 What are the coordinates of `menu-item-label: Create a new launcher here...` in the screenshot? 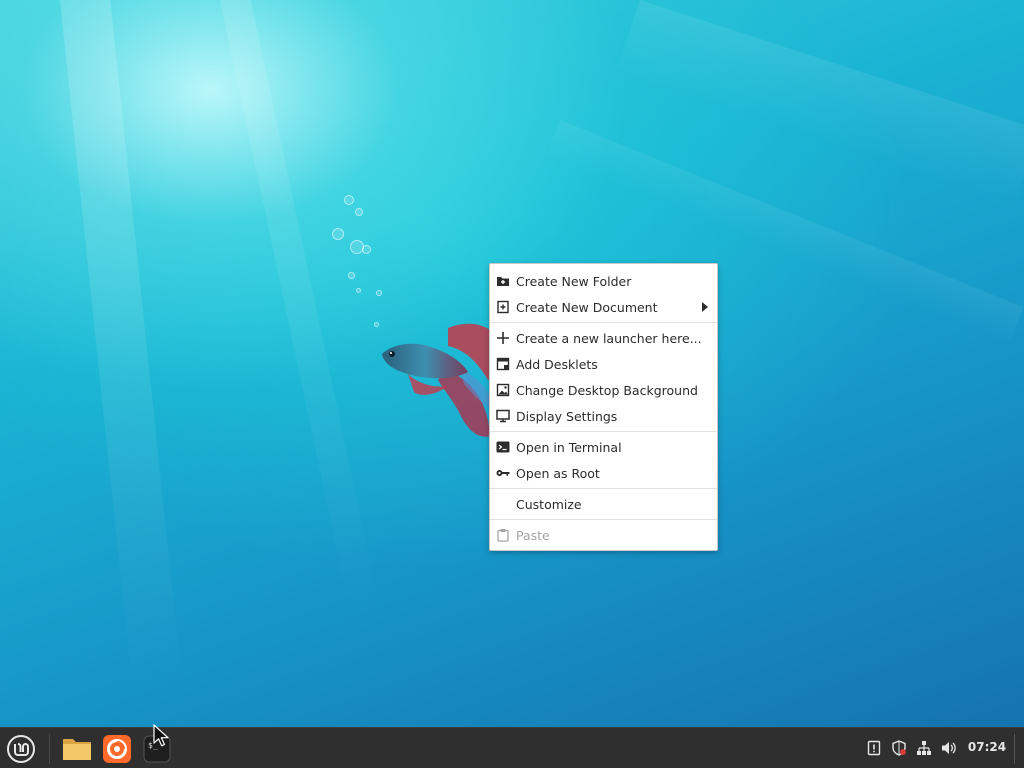 It's located at (609, 338).